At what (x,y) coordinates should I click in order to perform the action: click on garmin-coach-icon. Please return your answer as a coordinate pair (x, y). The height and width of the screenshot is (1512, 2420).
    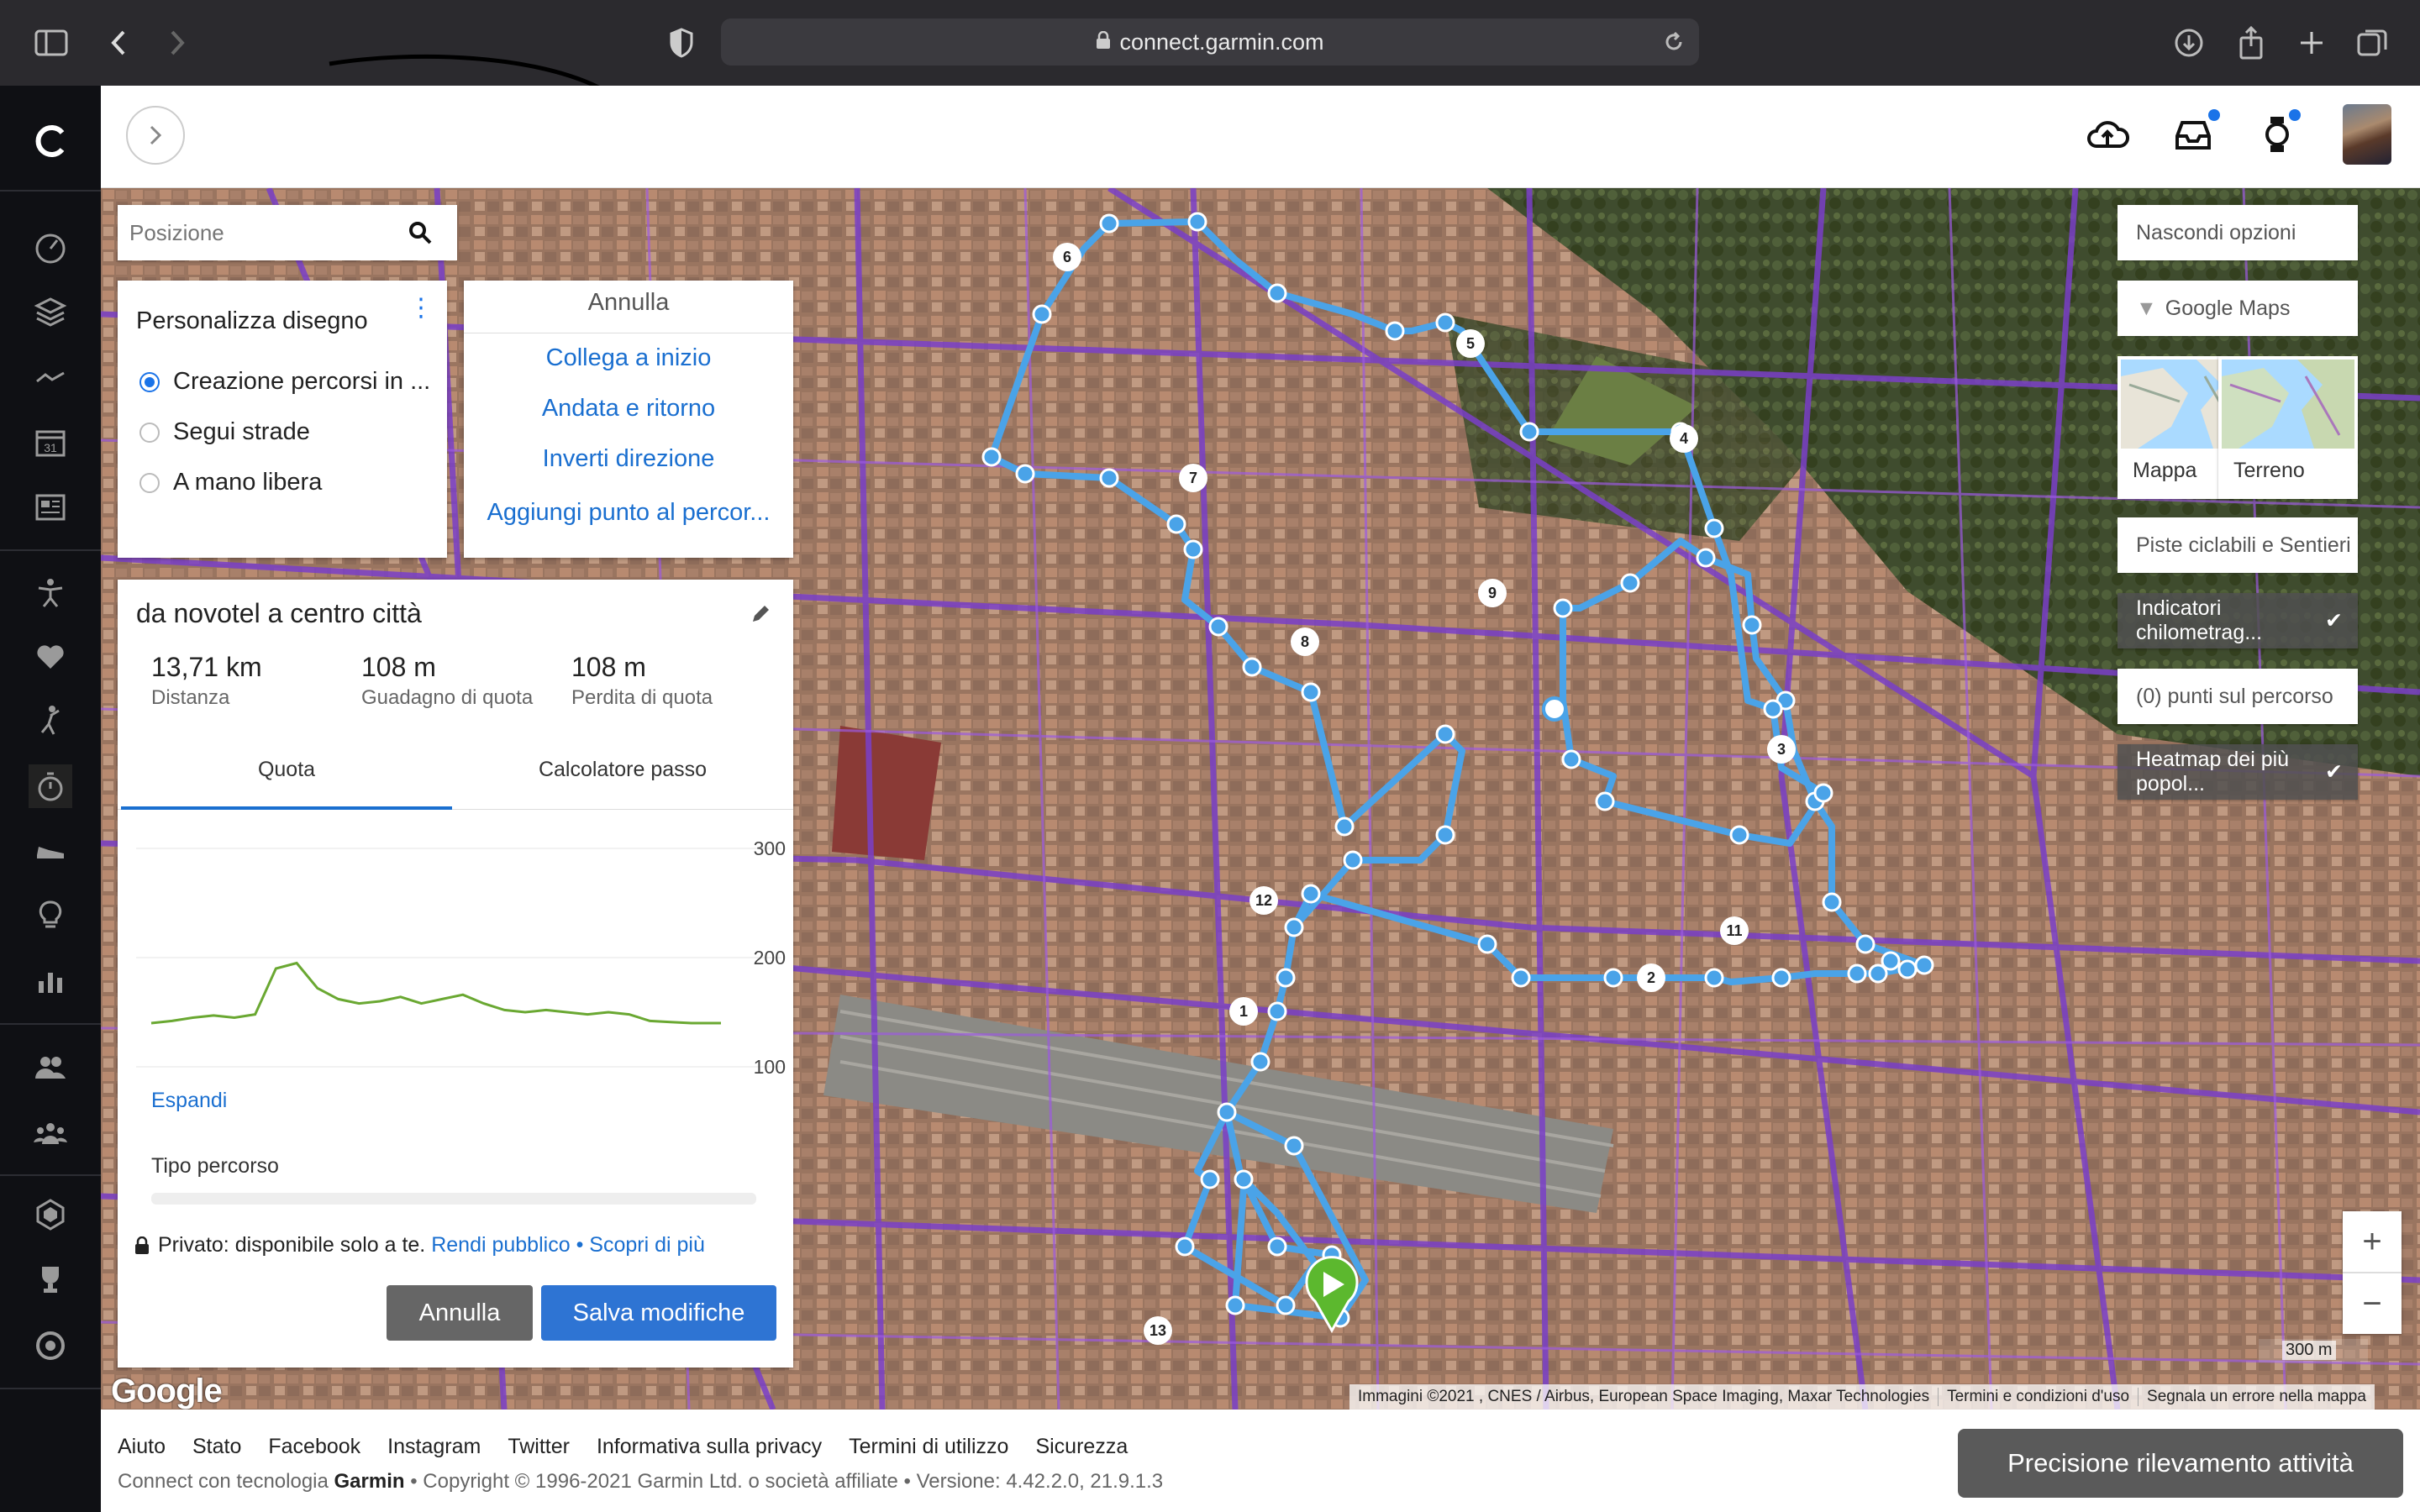
    Looking at the image, I should click on (51, 1346).